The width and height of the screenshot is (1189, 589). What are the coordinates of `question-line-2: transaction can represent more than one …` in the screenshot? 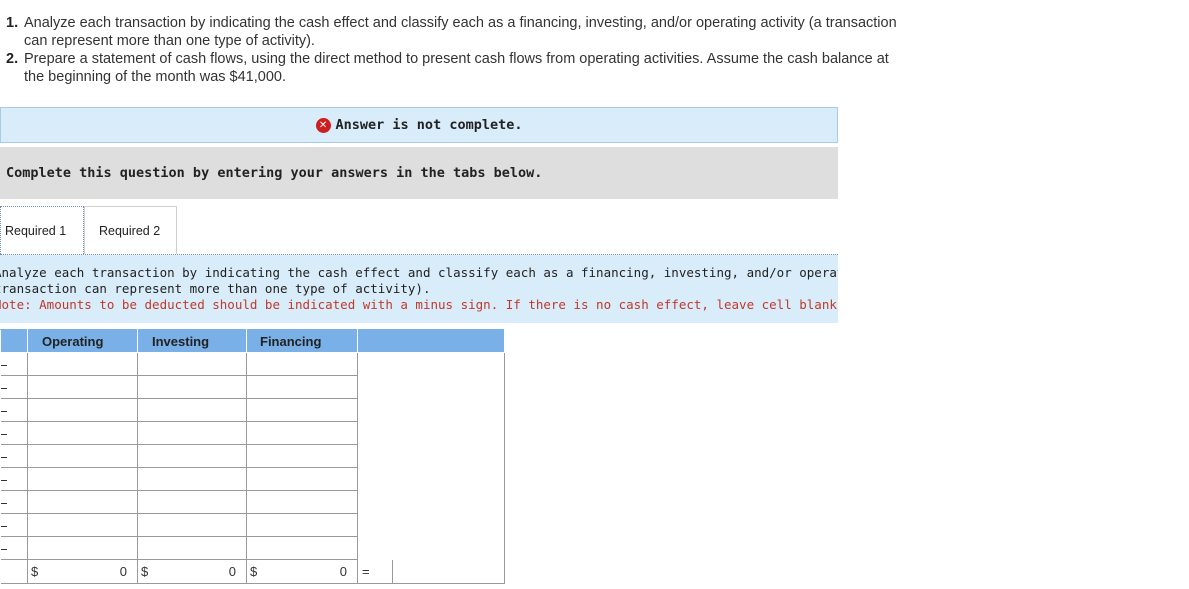 It's located at (215, 288).